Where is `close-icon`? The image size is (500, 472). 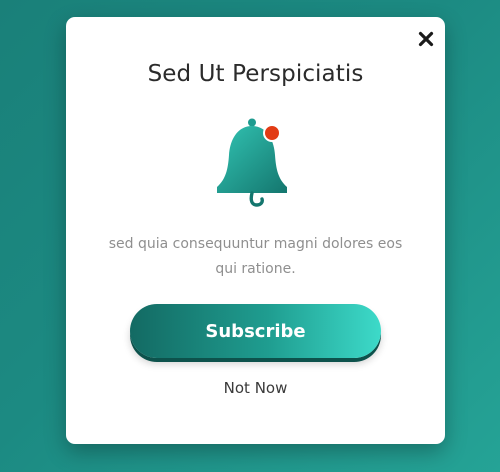
close-icon is located at coordinates (426, 39).